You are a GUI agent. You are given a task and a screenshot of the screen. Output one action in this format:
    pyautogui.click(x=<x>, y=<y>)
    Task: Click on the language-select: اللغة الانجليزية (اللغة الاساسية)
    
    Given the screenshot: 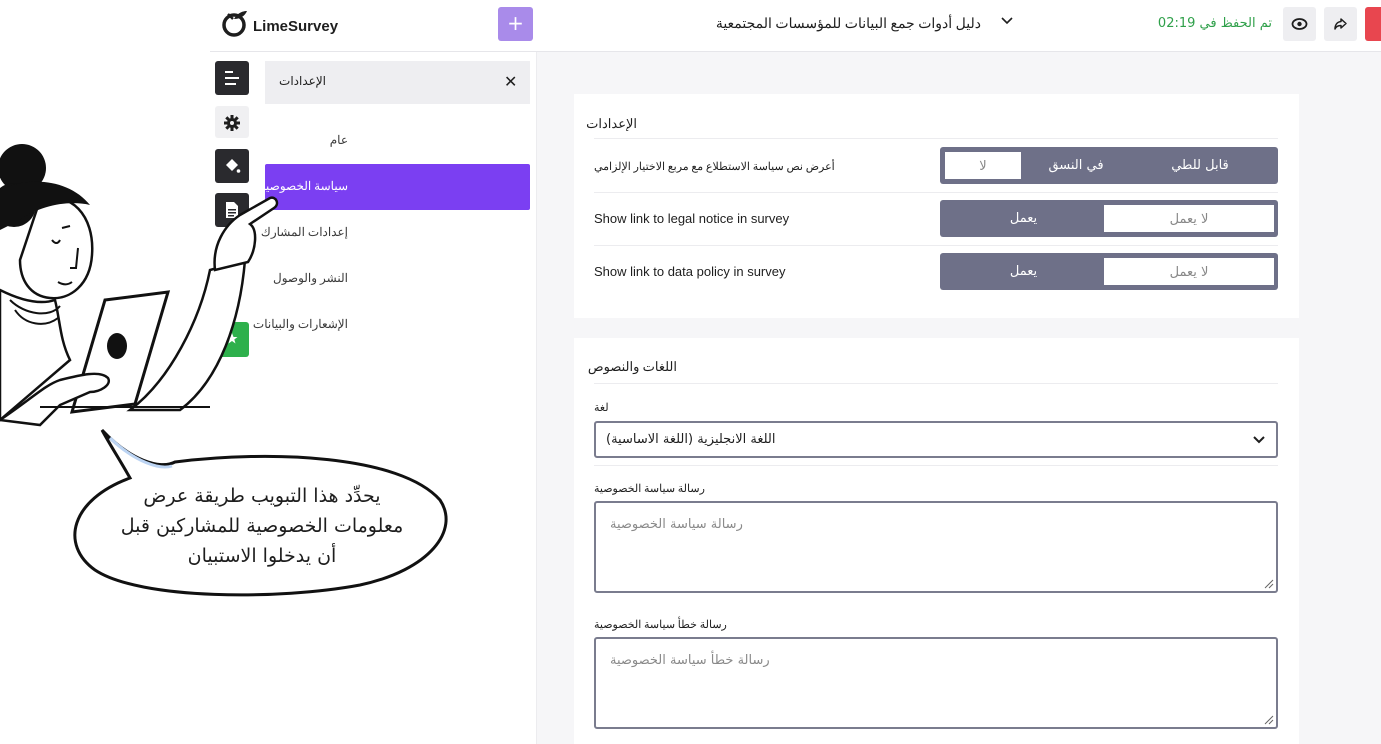 What is the action you would take?
    pyautogui.click(x=936, y=439)
    